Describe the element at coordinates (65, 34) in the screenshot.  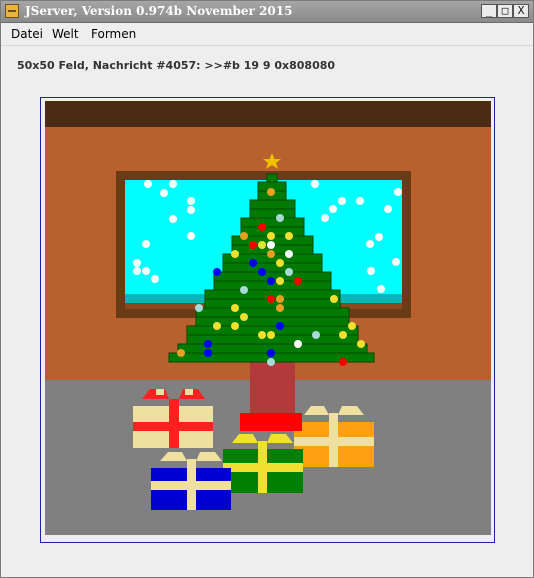
I see `menu-welt: Welt` at that location.